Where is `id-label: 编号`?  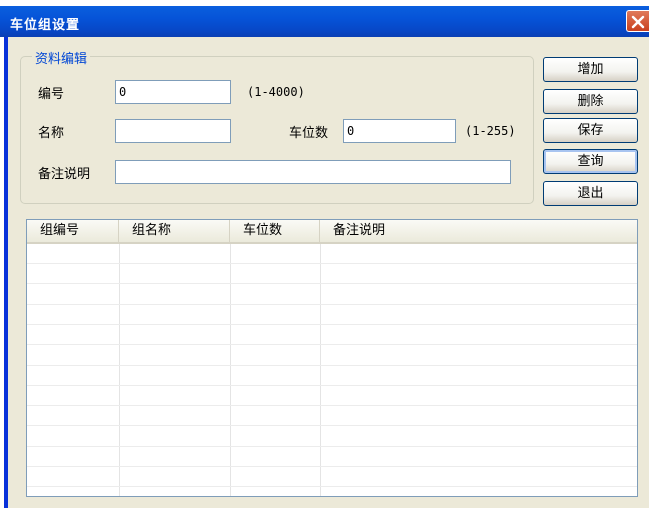
id-label: 编号 is located at coordinates (51, 94).